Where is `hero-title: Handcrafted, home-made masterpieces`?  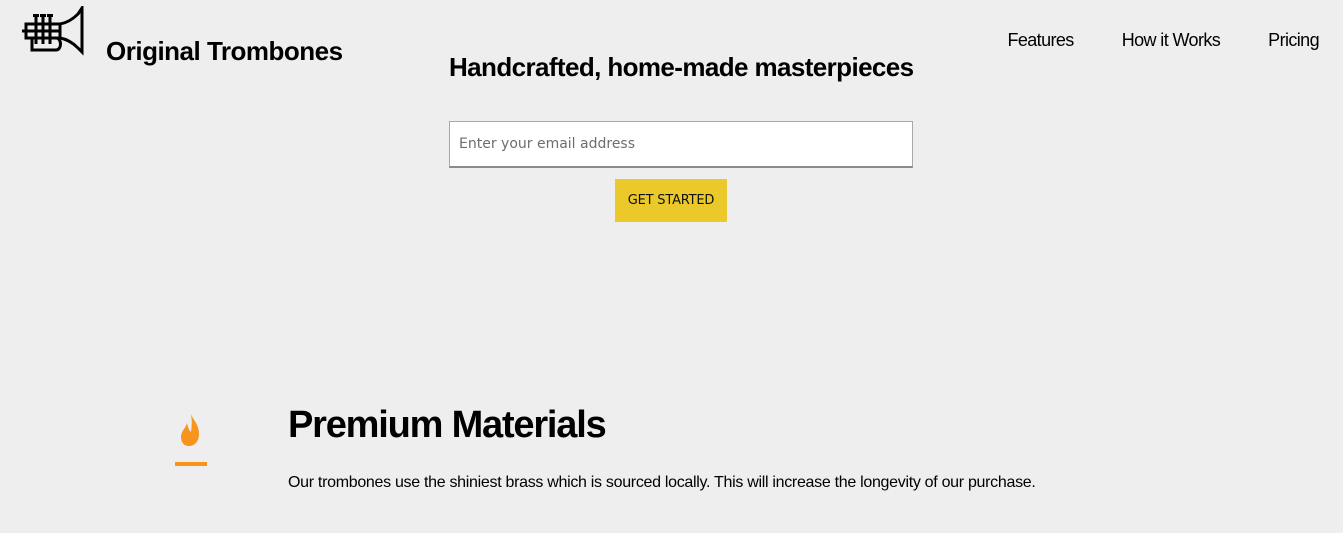 hero-title: Handcrafted, home-made masterpieces is located at coordinates (681, 67).